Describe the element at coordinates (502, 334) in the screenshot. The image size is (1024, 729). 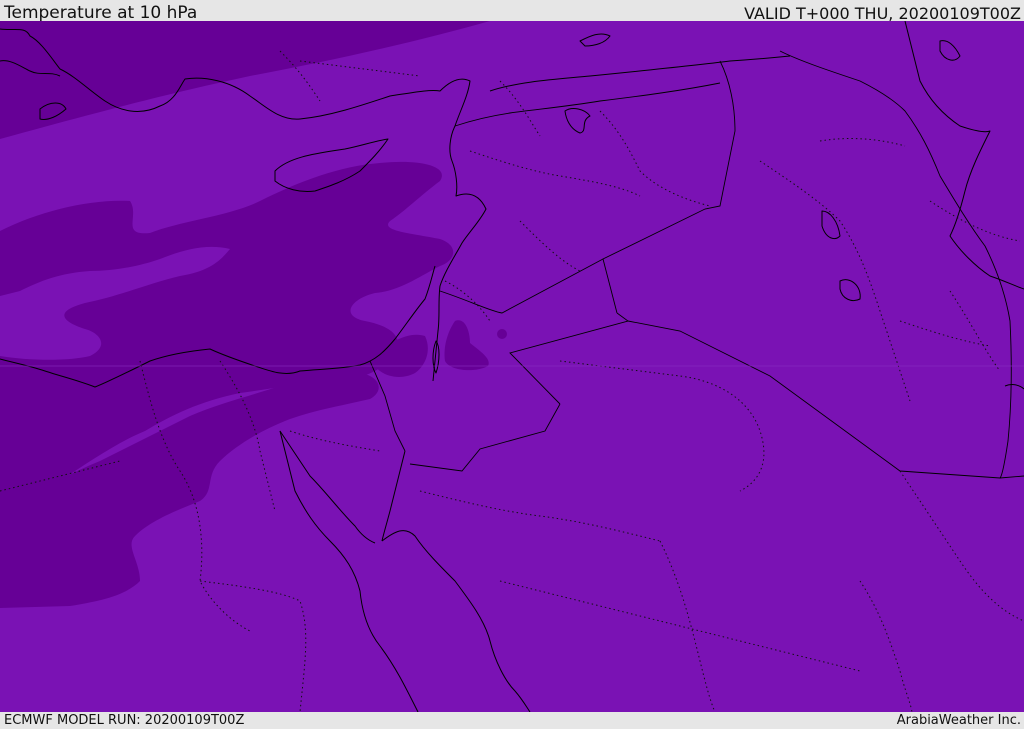
I see `cold-pocket-small` at that location.